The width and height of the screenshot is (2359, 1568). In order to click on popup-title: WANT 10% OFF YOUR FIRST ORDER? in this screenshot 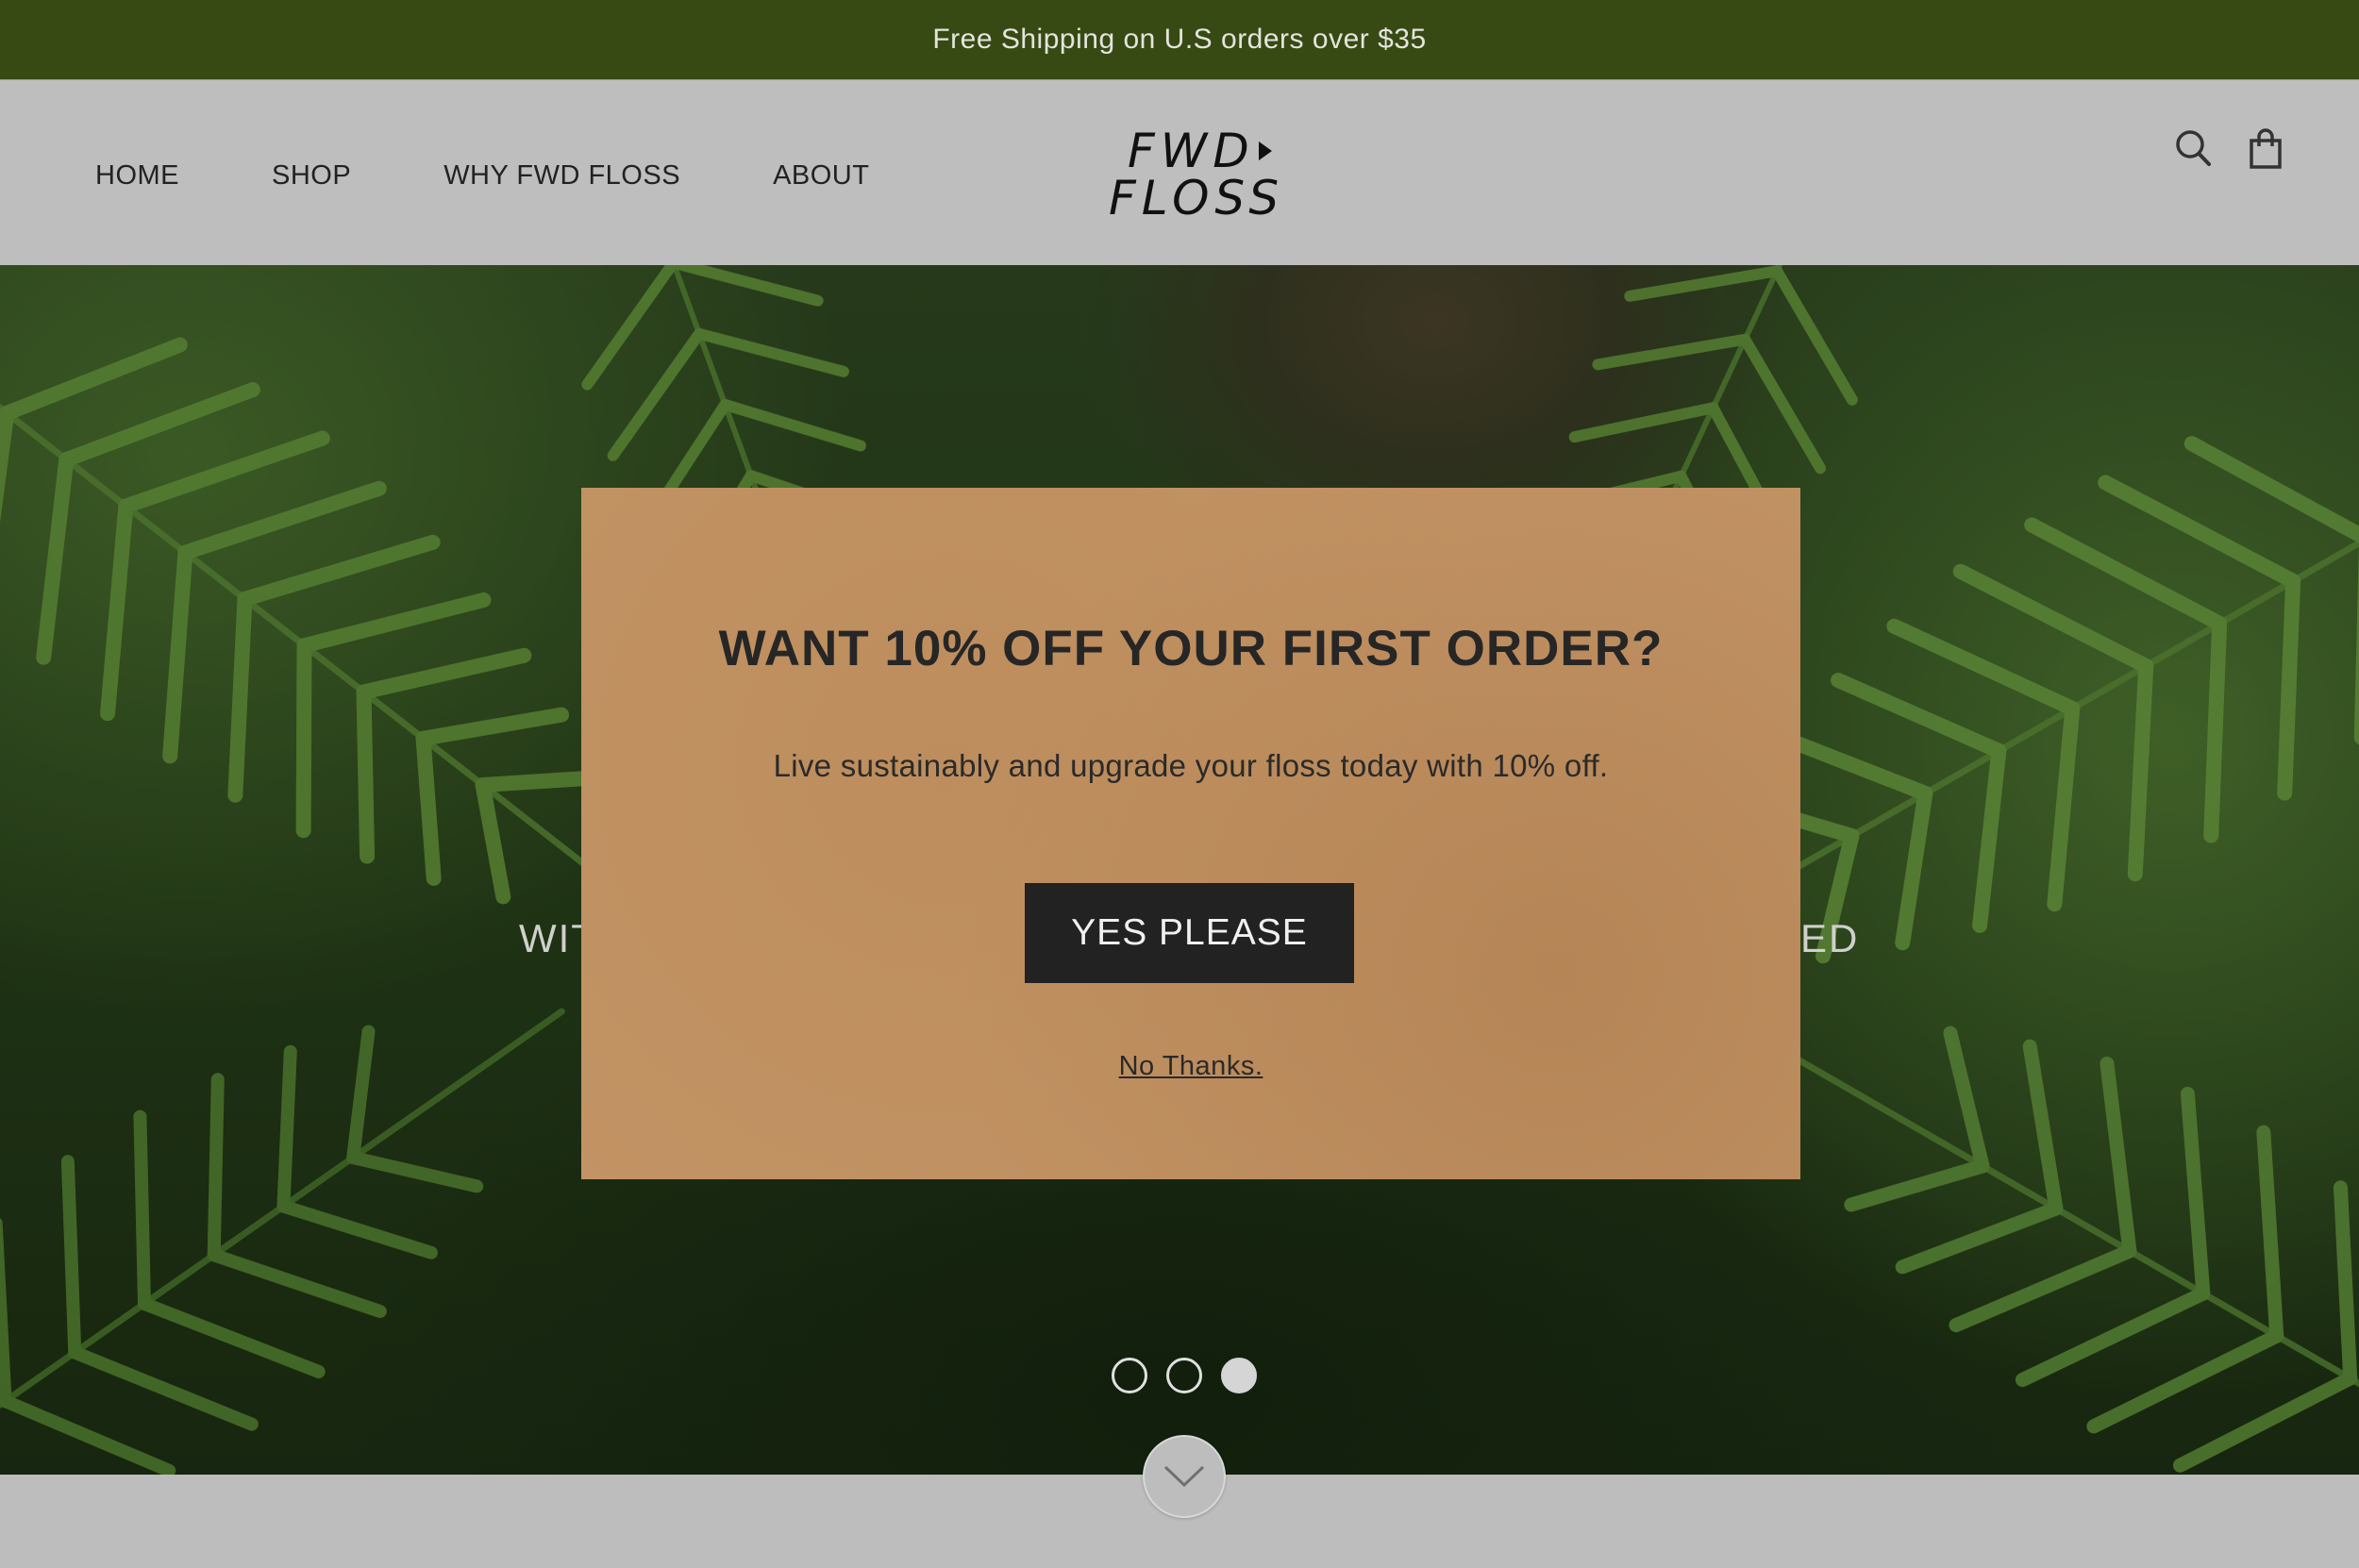, I will do `click(1191, 648)`.